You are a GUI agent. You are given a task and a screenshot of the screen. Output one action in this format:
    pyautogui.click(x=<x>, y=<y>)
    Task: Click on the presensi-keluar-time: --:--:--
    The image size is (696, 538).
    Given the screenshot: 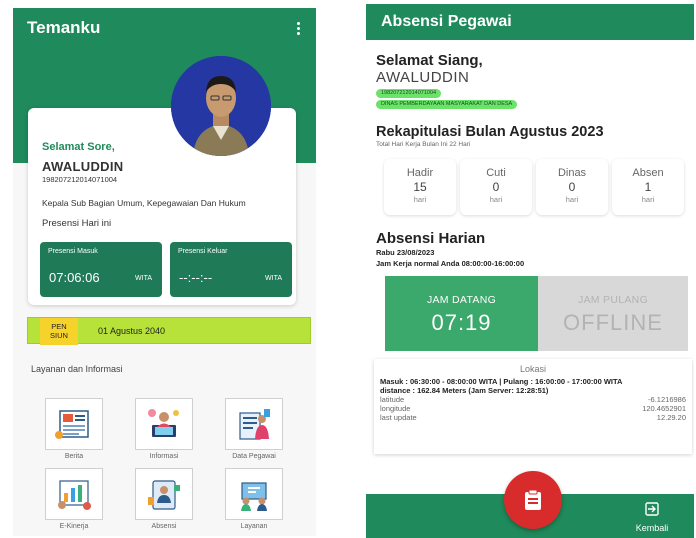 What is the action you would take?
    pyautogui.click(x=196, y=277)
    